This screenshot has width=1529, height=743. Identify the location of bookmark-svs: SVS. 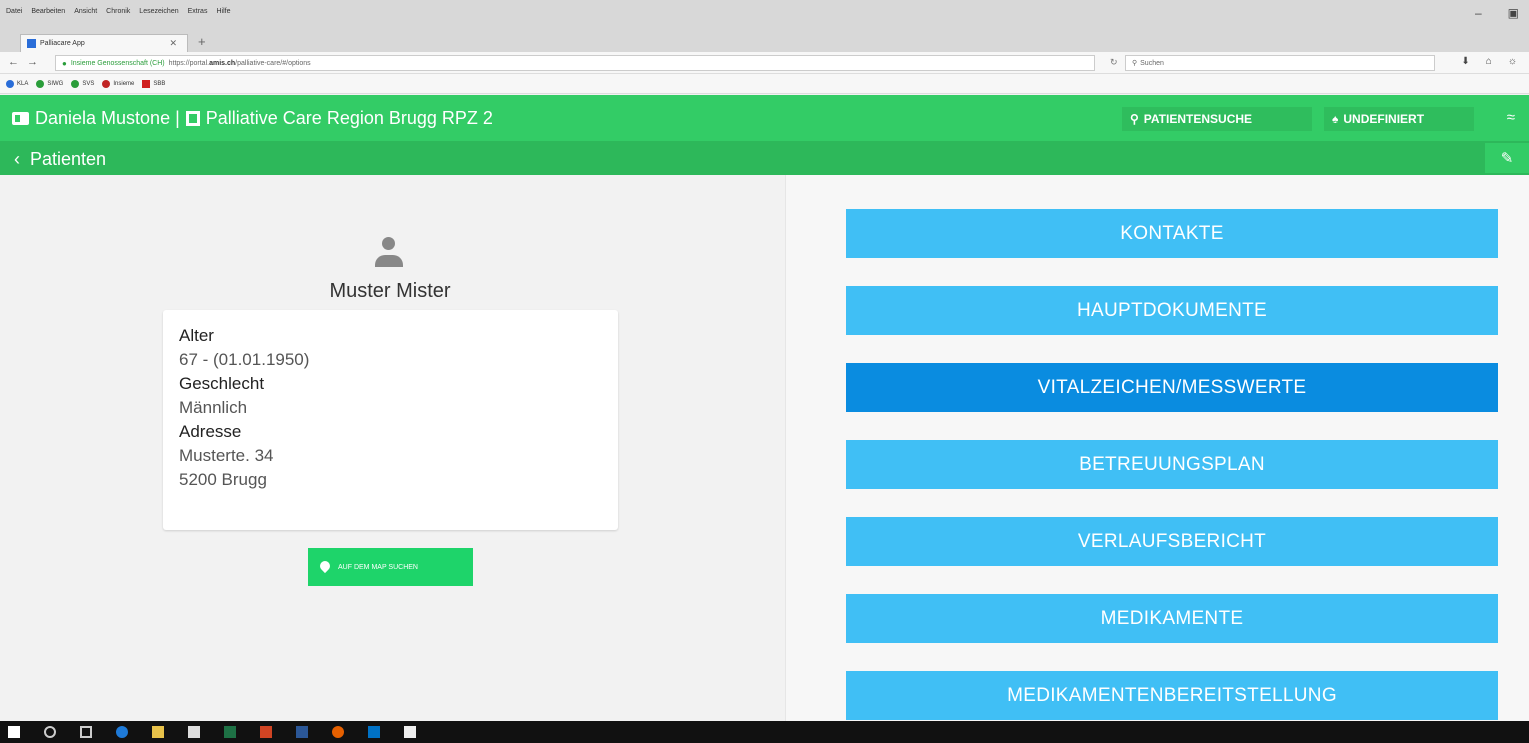
(82, 83).